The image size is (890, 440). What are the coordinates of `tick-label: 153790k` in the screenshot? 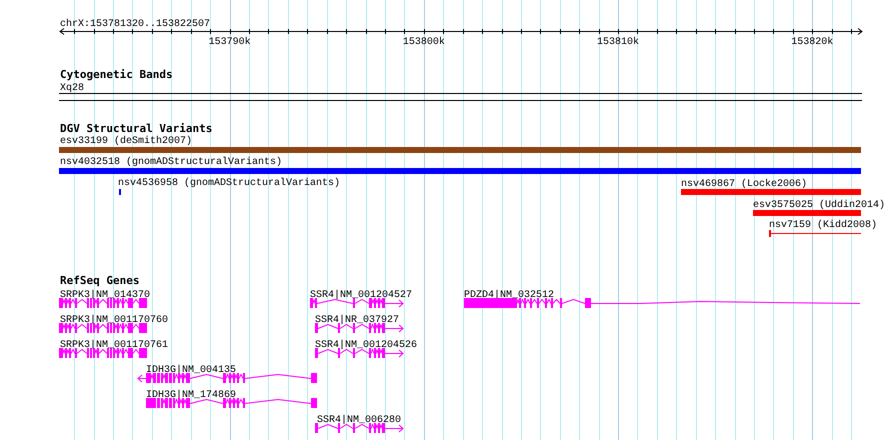 It's located at (229, 42).